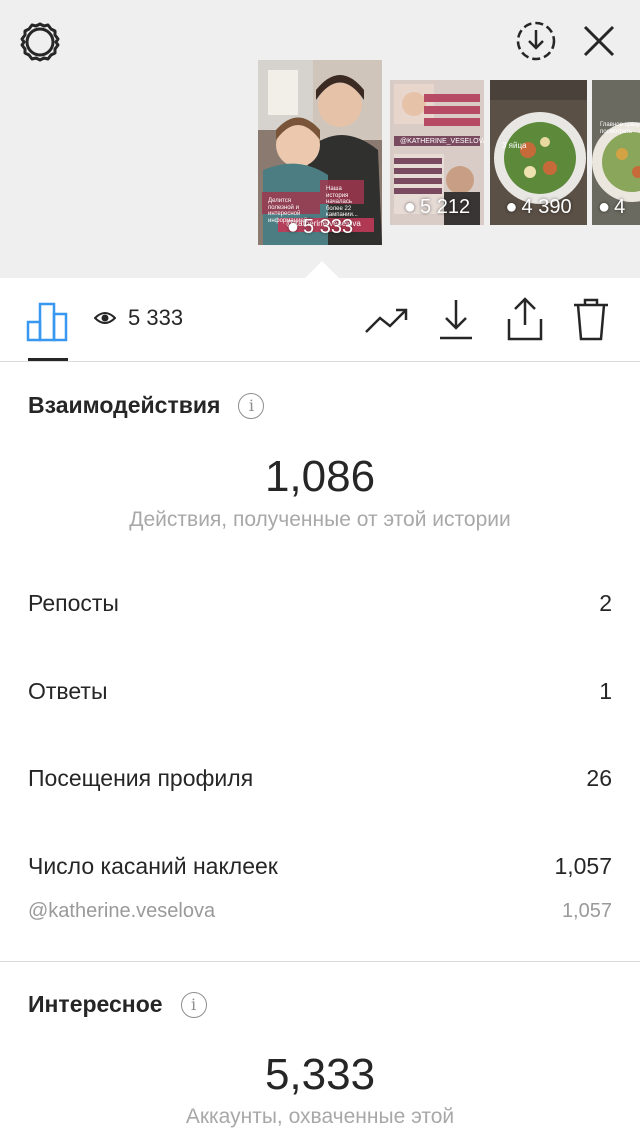  Describe the element at coordinates (320, 866) in the screenshot. I see `metric-row-sticker-taps: Число касаний наклеек 1,057` at that location.